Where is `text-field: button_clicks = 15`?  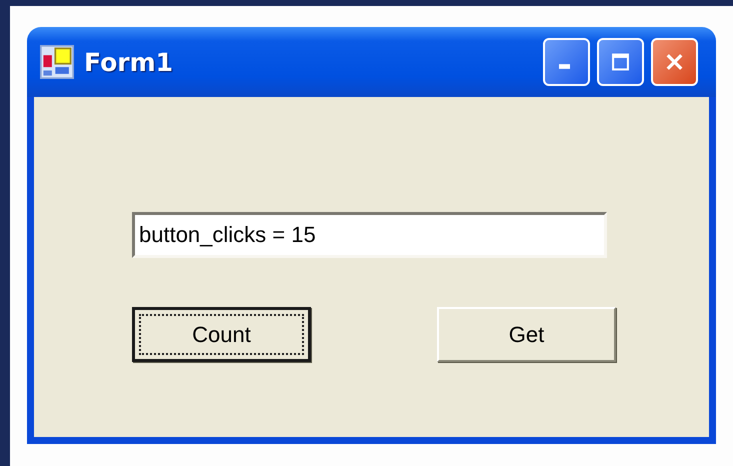
text-field: button_clicks = 15 is located at coordinates (369, 235).